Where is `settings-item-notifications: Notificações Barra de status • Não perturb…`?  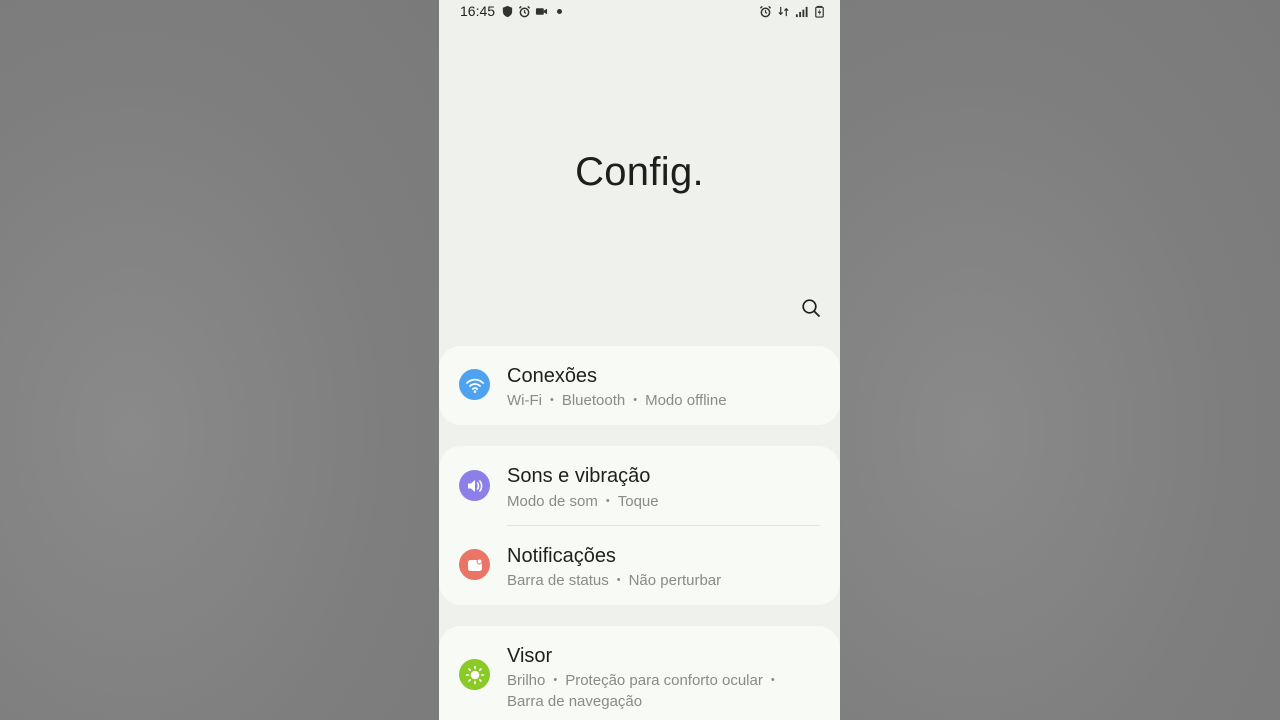
settings-item-notifications: Notificações Barra de status • Não perturb… is located at coordinates (639, 565).